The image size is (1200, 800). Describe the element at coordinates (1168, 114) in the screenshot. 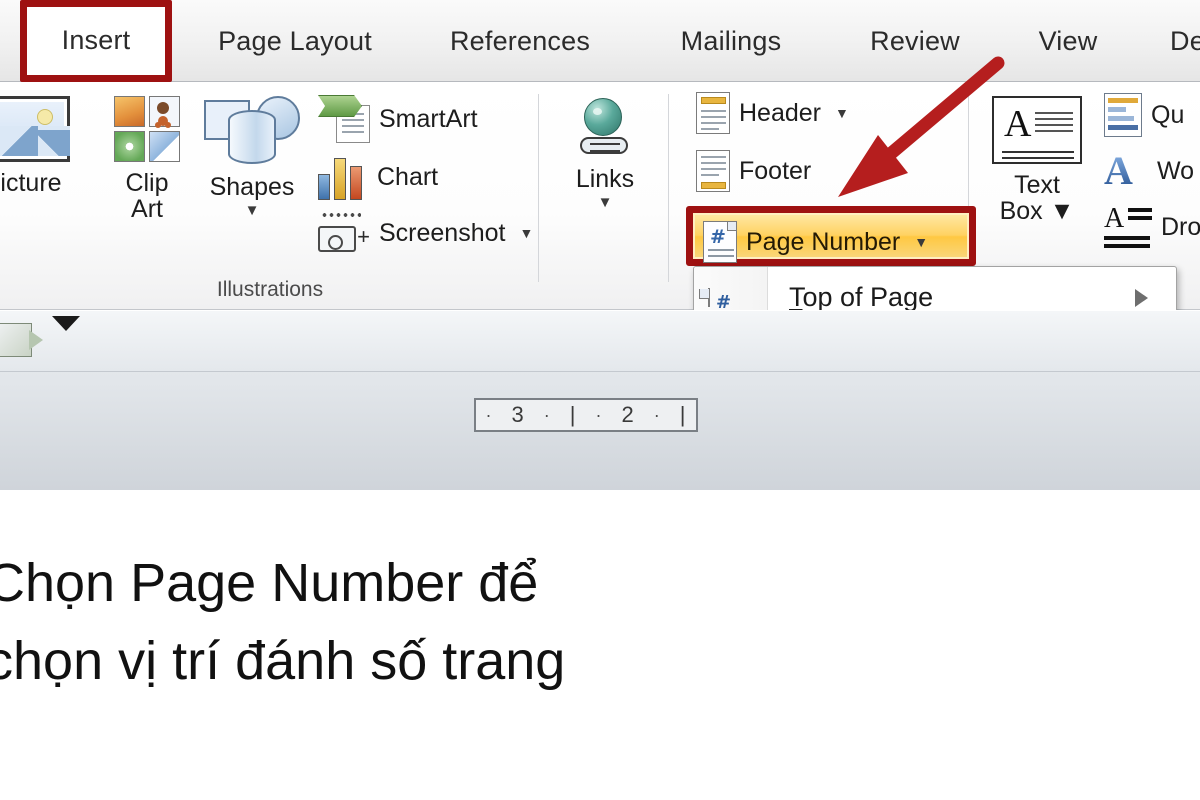

I see `quick-parts-label: Qu` at that location.